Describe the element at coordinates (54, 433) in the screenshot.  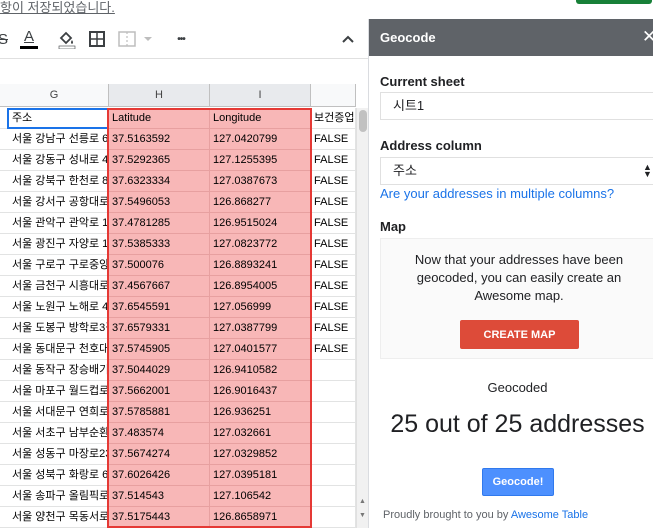
I see `table-cell: 서울 서초구 남부순환` at that location.